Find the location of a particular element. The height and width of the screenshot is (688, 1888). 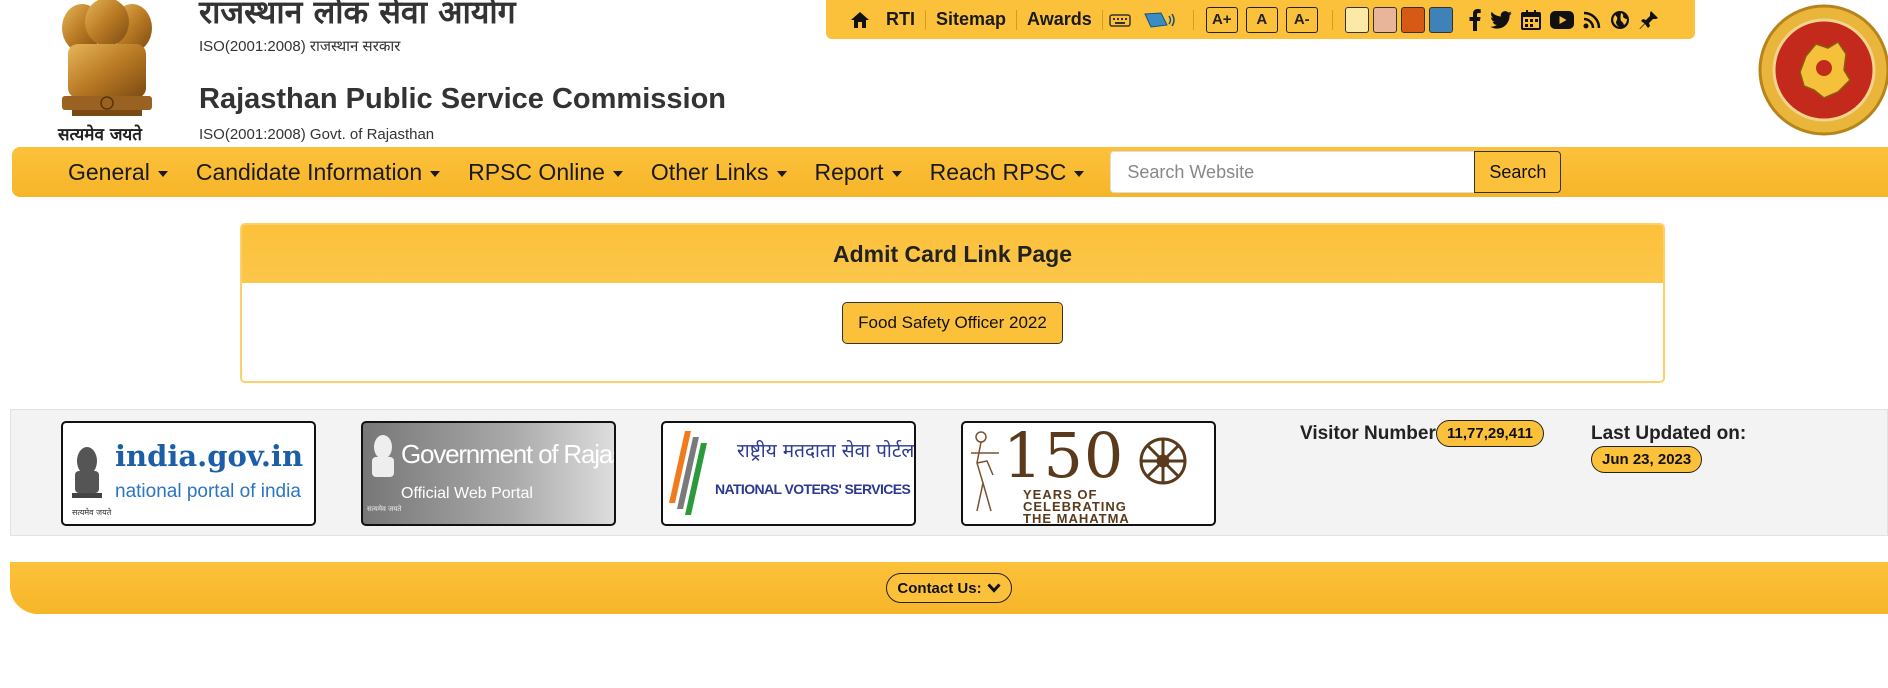

mahatma-150-link: 150 YEARS OF CELEBRATING THE MAHATMA is located at coordinates (1088, 473).